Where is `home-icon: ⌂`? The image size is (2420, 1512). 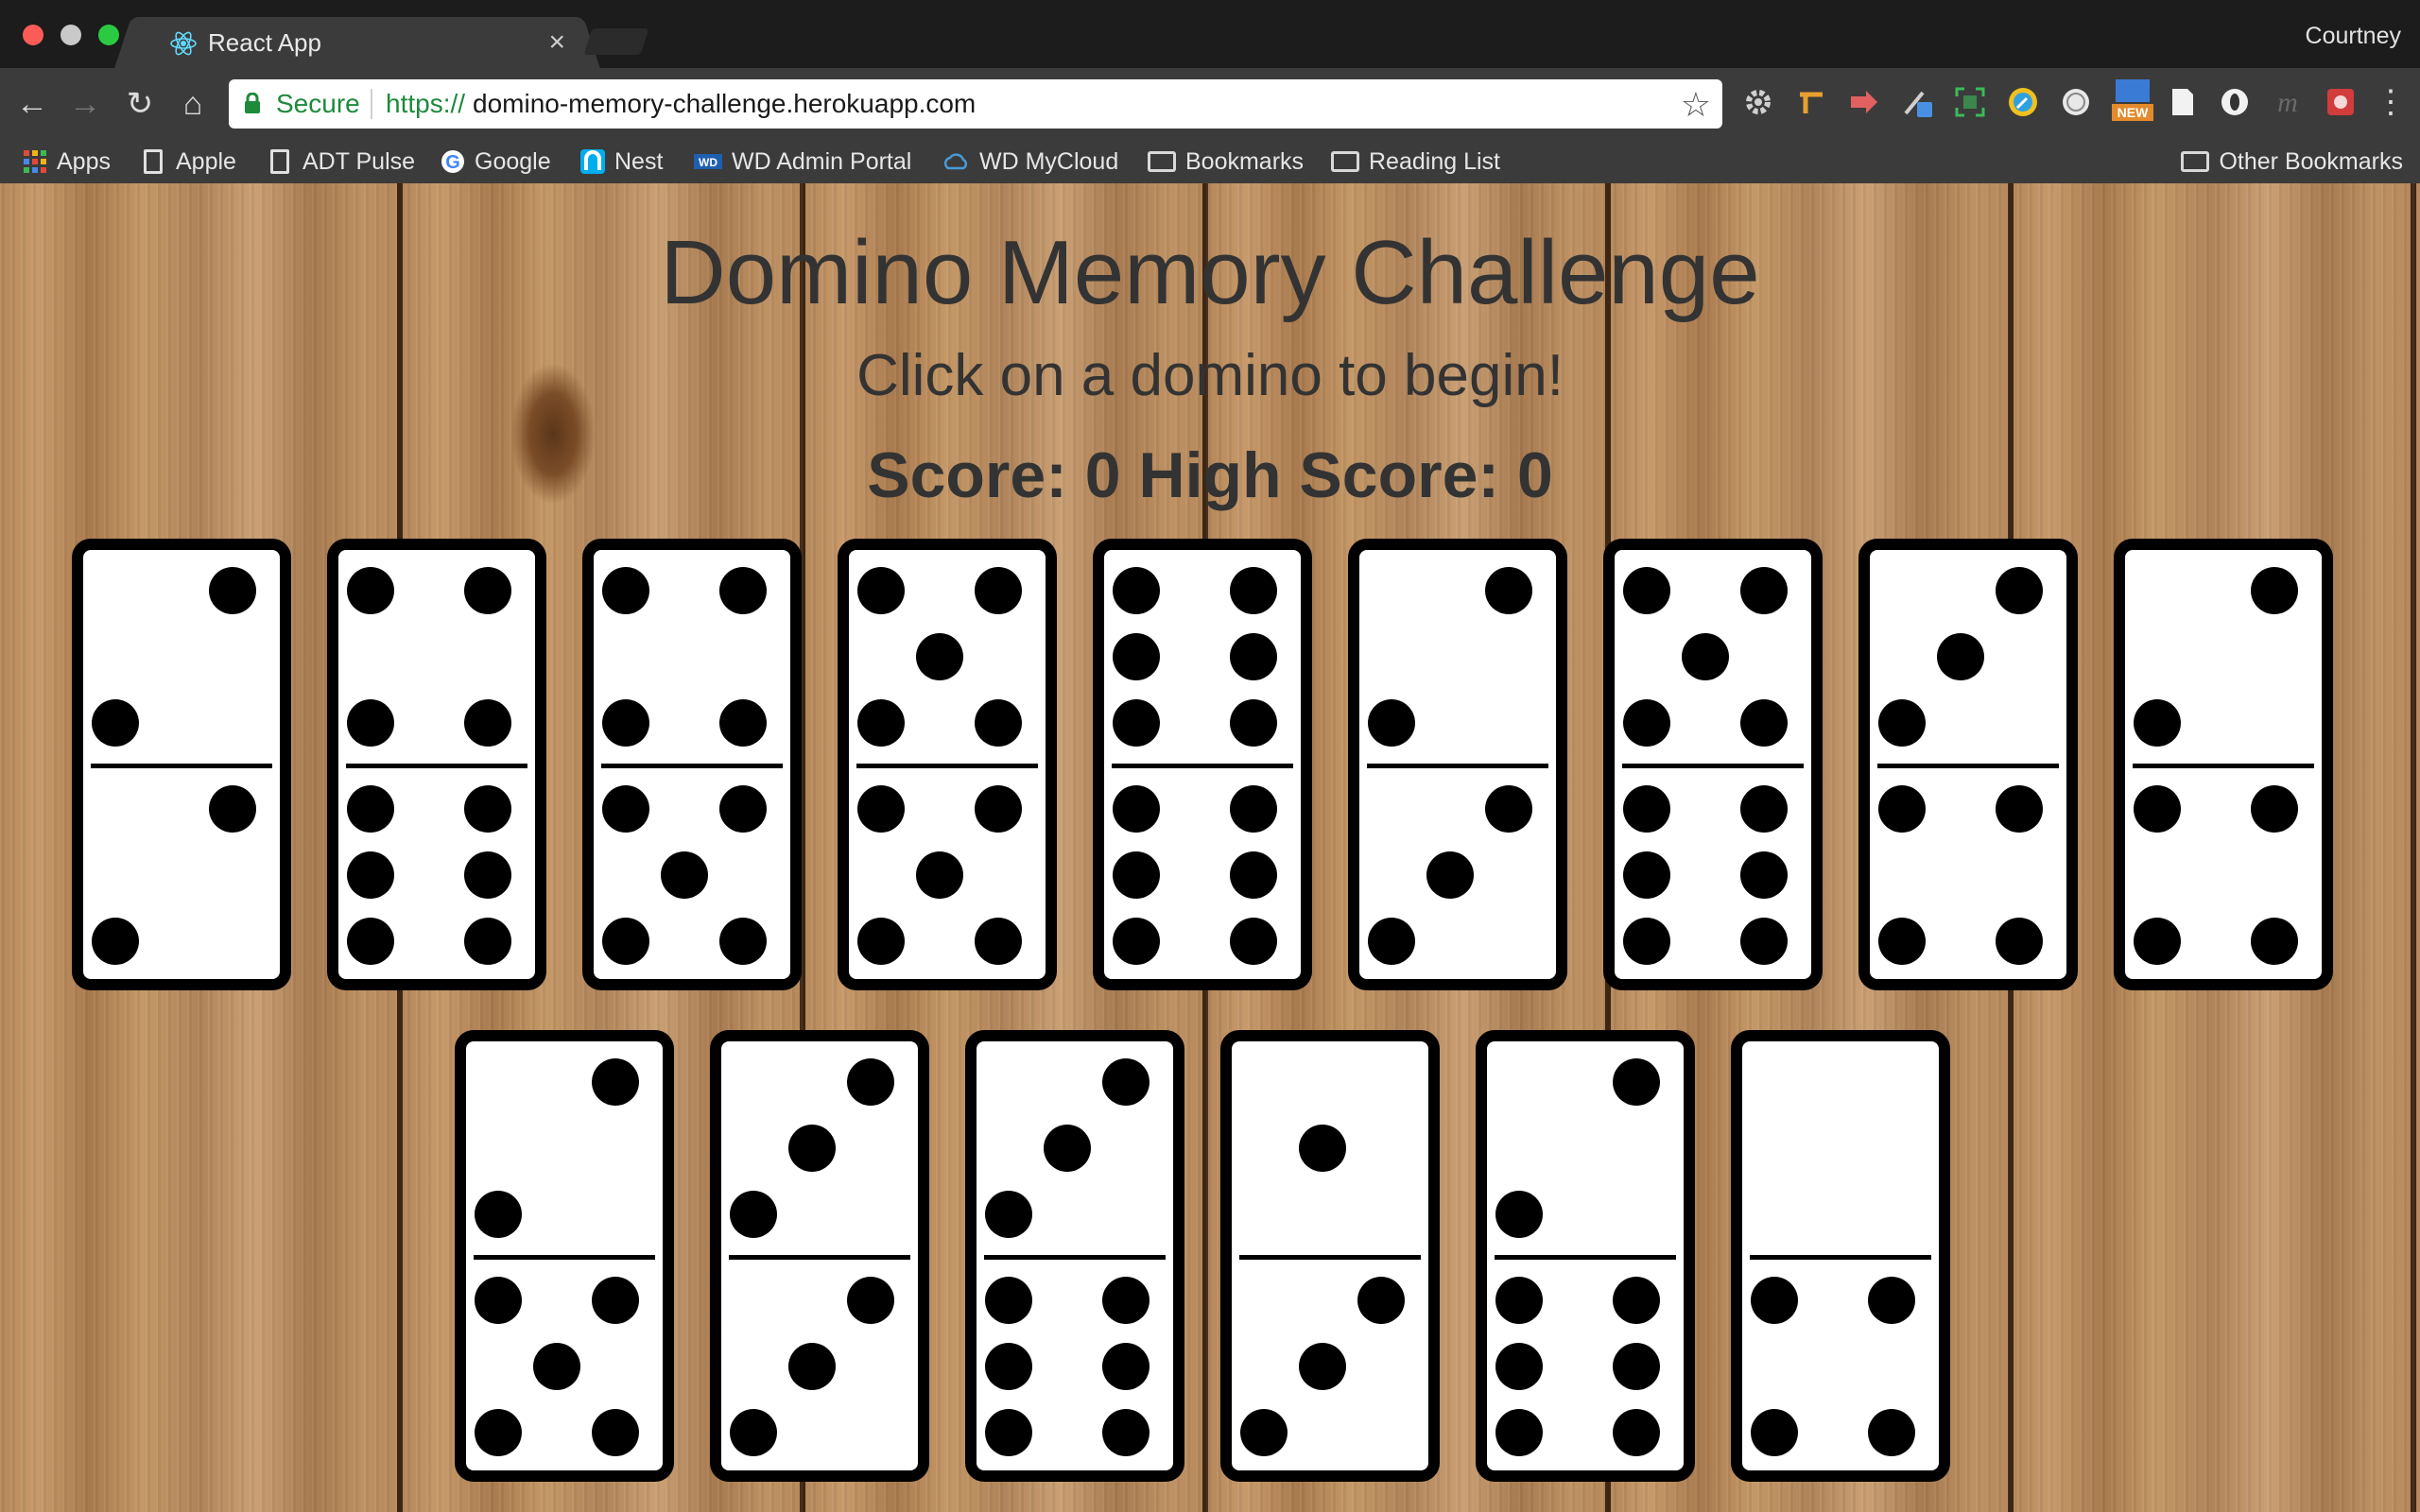
home-icon: ⌂ is located at coordinates (193, 104).